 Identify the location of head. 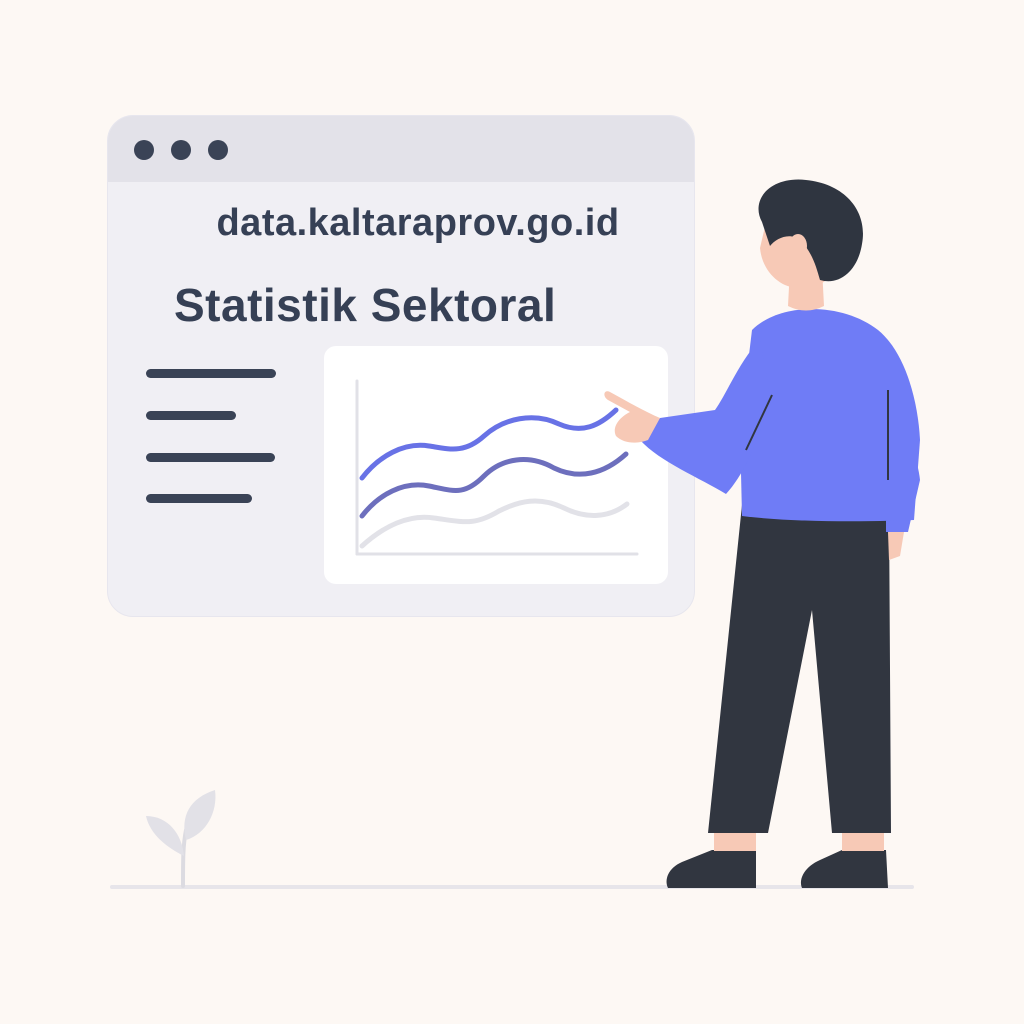
(810, 234).